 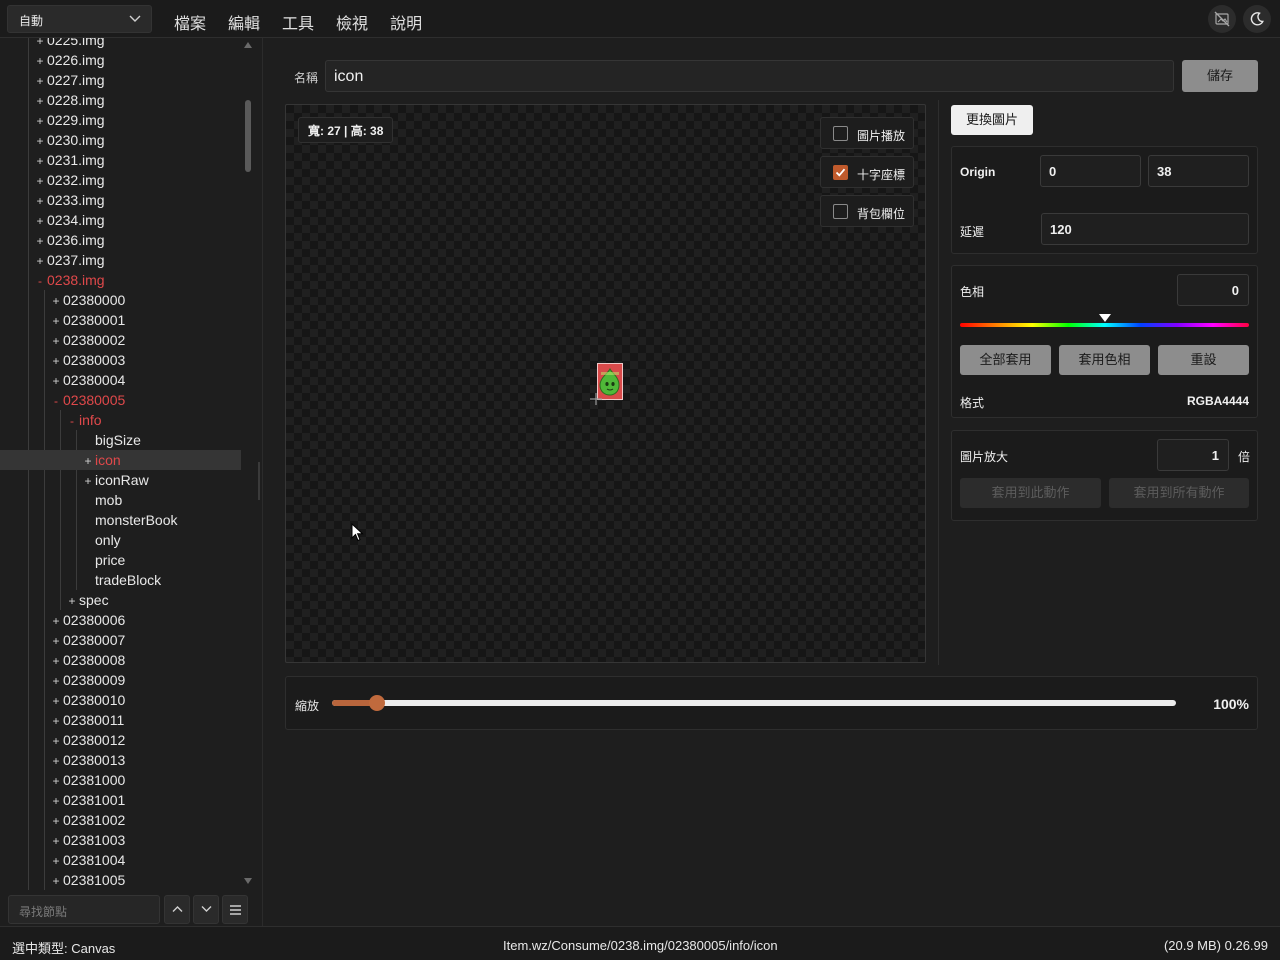 What do you see at coordinates (120, 600) in the screenshot?
I see `tree-node: + spec` at bounding box center [120, 600].